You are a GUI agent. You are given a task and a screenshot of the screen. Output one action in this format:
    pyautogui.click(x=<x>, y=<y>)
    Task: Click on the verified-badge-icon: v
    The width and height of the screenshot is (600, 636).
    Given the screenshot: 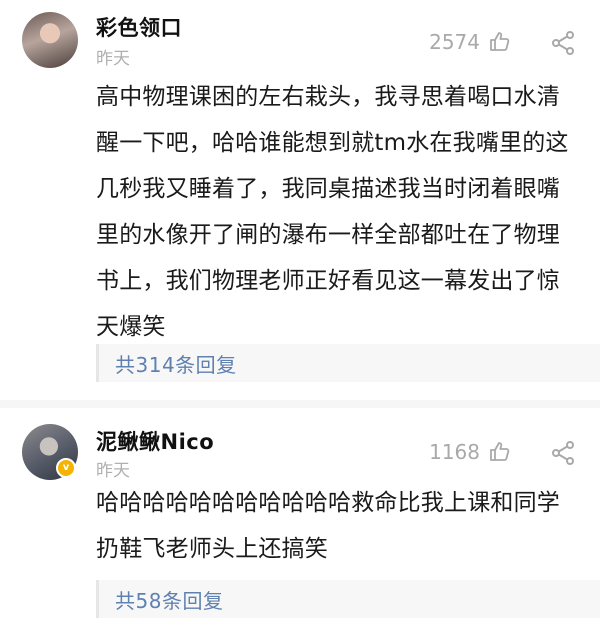 What is the action you would take?
    pyautogui.click(x=66, y=468)
    